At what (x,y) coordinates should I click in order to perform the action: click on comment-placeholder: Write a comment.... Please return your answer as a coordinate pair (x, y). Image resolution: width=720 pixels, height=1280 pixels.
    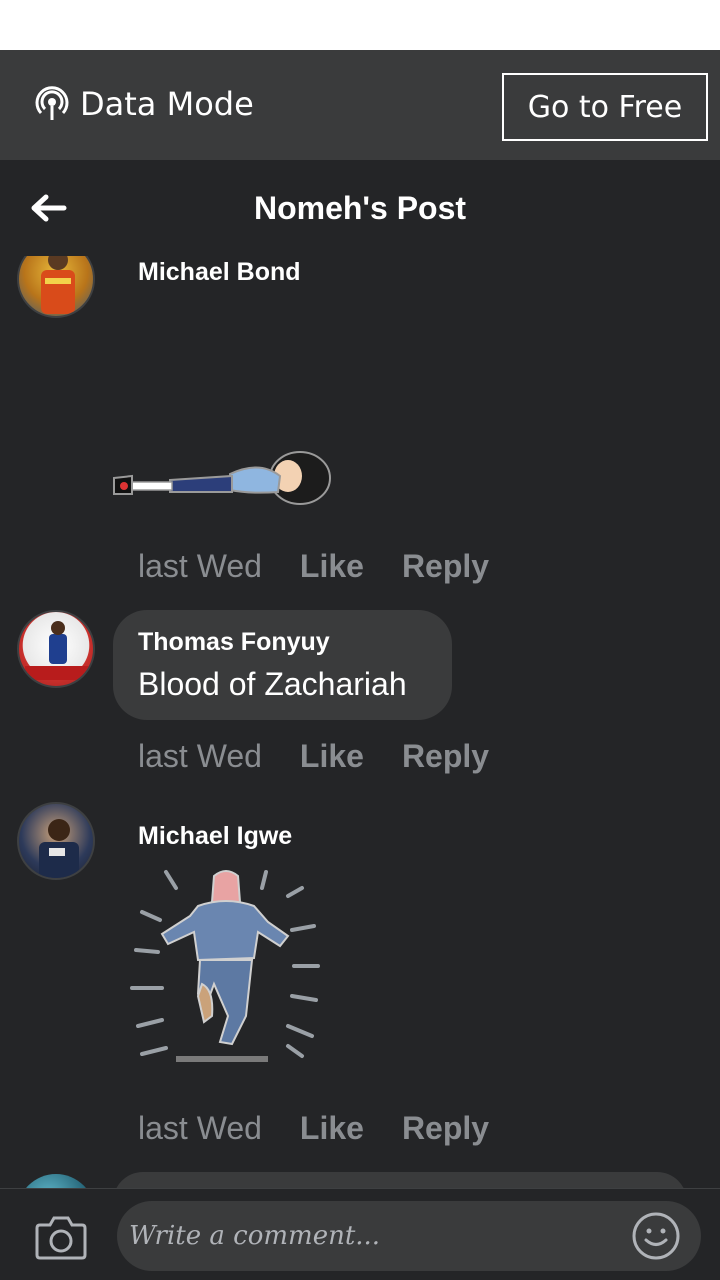
    Looking at the image, I should click on (255, 1236).